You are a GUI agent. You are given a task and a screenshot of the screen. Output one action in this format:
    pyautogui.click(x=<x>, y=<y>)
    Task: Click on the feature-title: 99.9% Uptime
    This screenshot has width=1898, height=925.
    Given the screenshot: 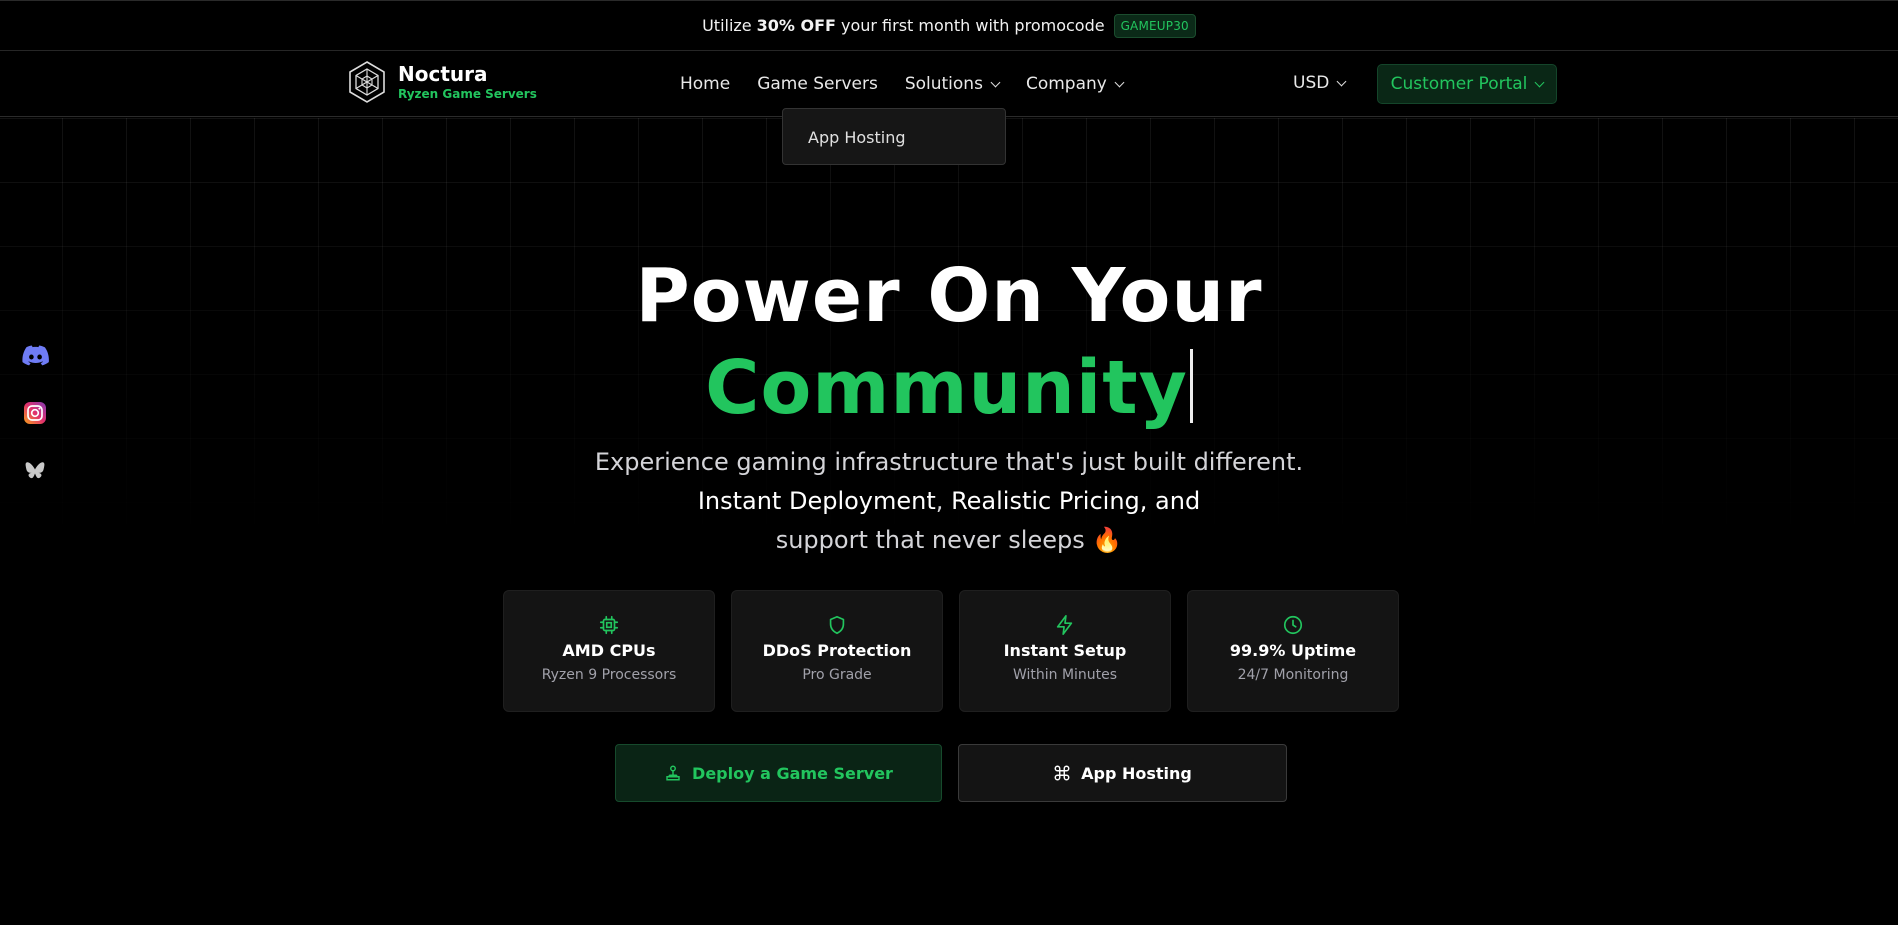 What is the action you would take?
    pyautogui.click(x=1293, y=650)
    